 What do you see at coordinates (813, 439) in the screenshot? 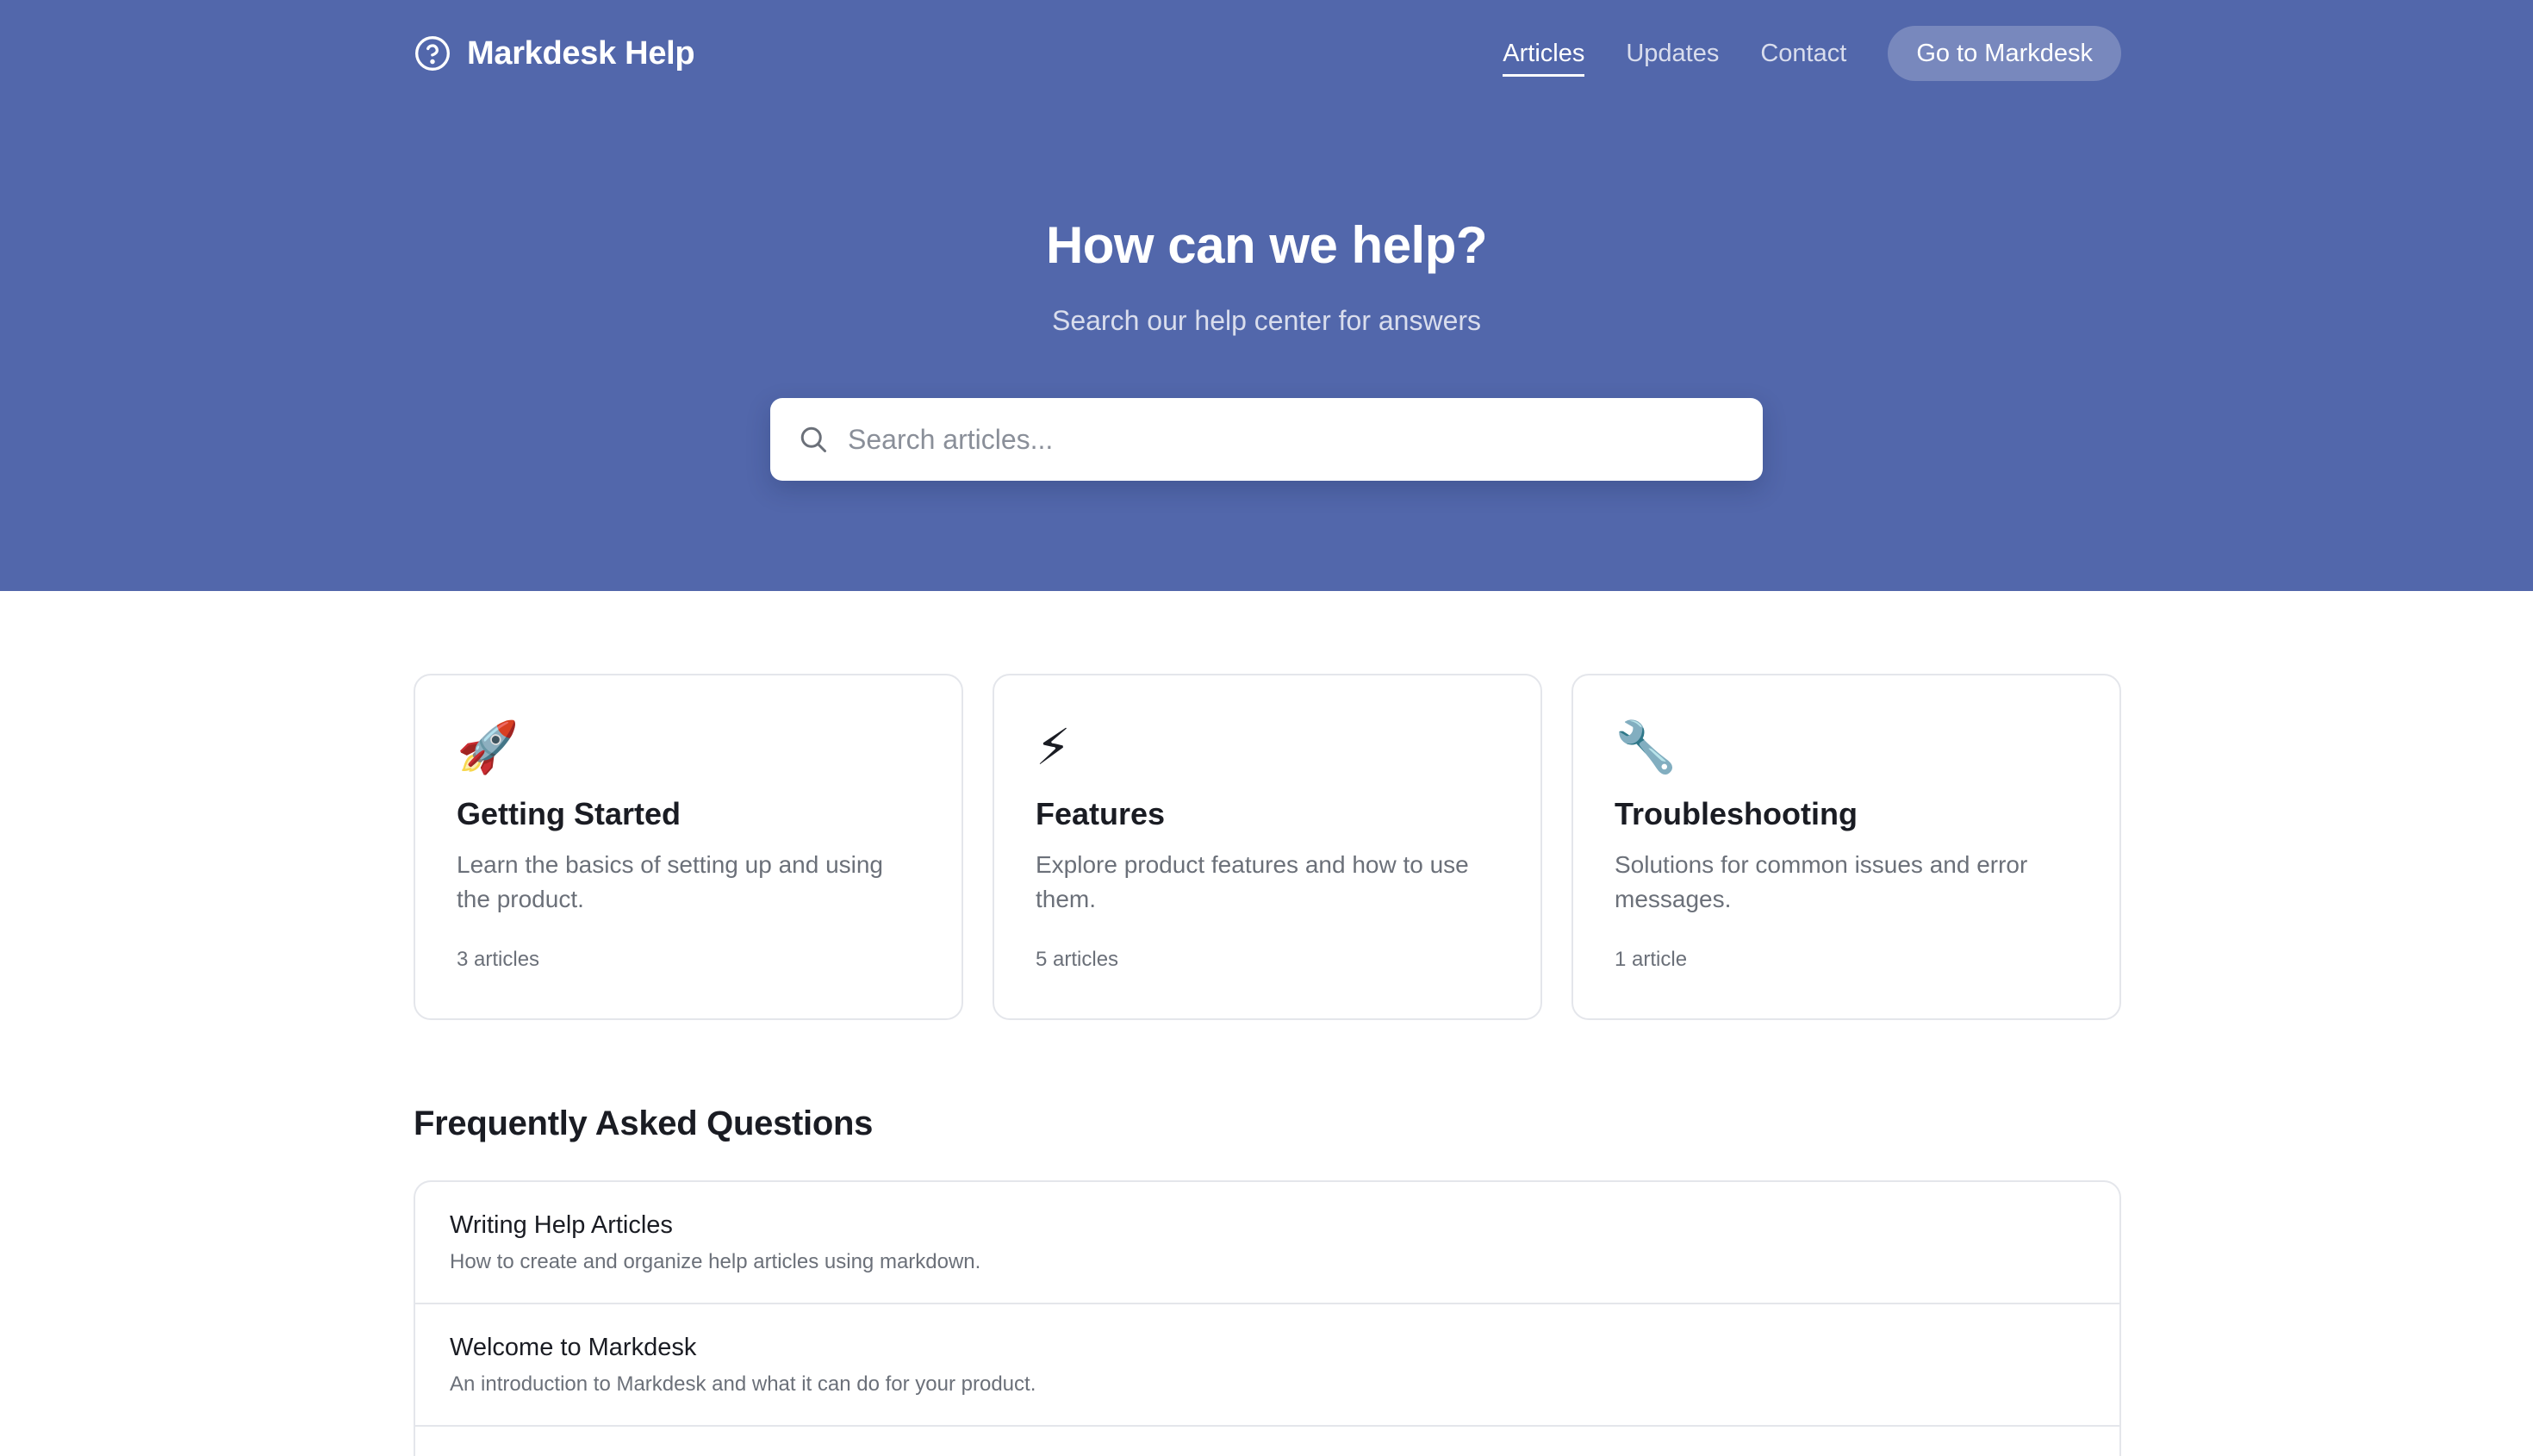
I see `search-icon` at bounding box center [813, 439].